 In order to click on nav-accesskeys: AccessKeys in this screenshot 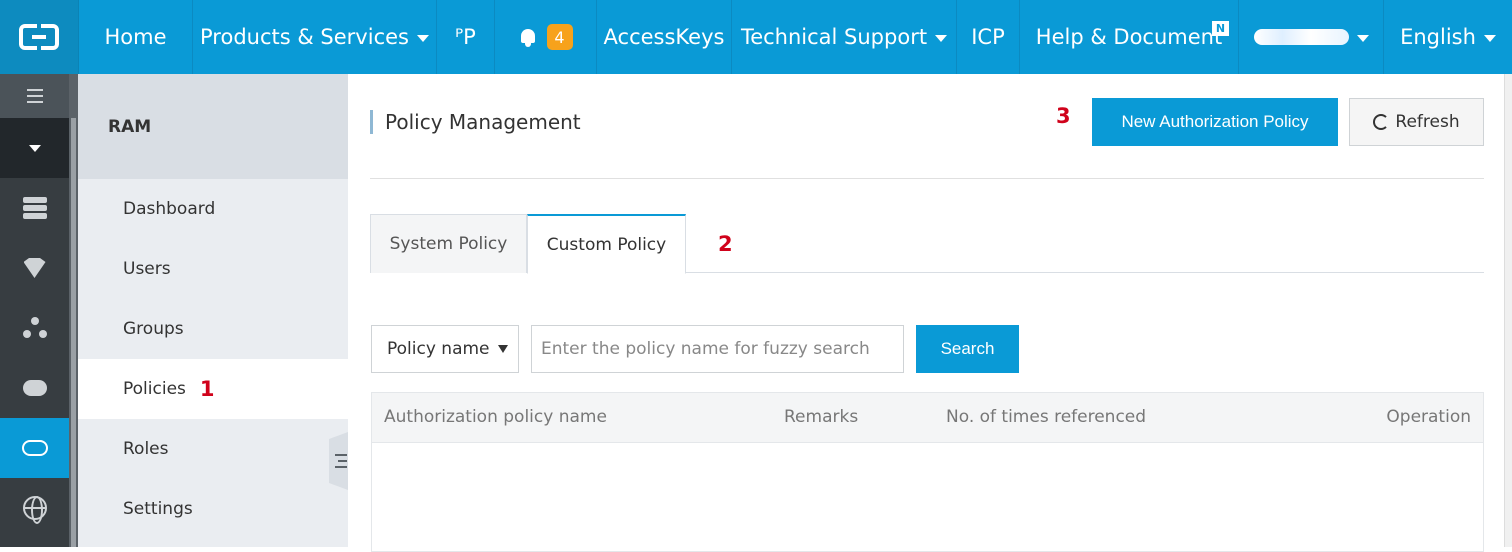, I will do `click(664, 37)`.